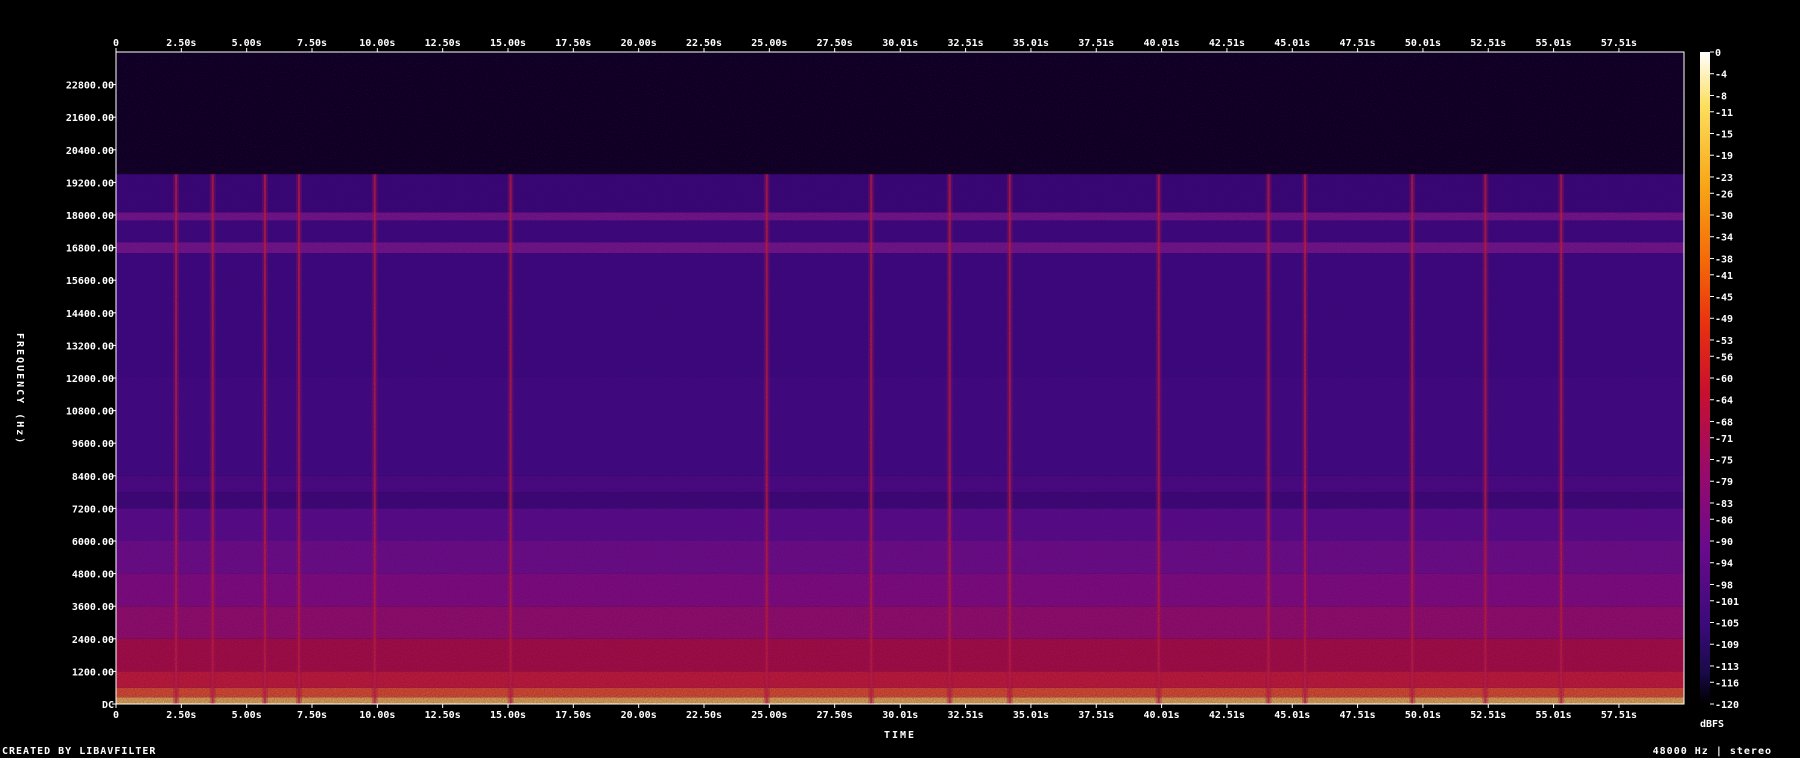  I want to click on colorbar-tick-label: -94, so click(1724, 564).